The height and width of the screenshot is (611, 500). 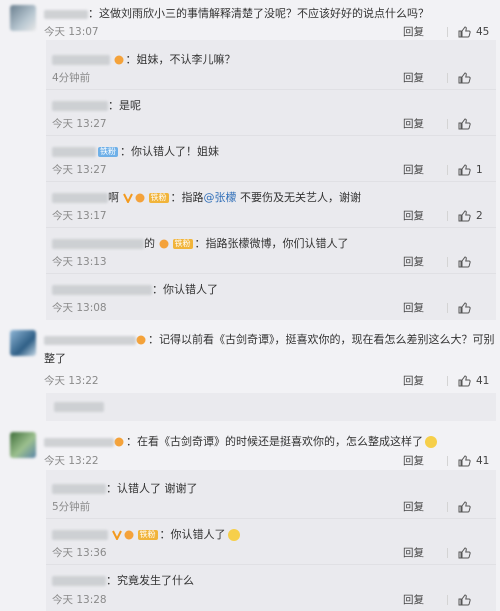 I want to click on mention-link: @张檬, so click(x=220, y=197).